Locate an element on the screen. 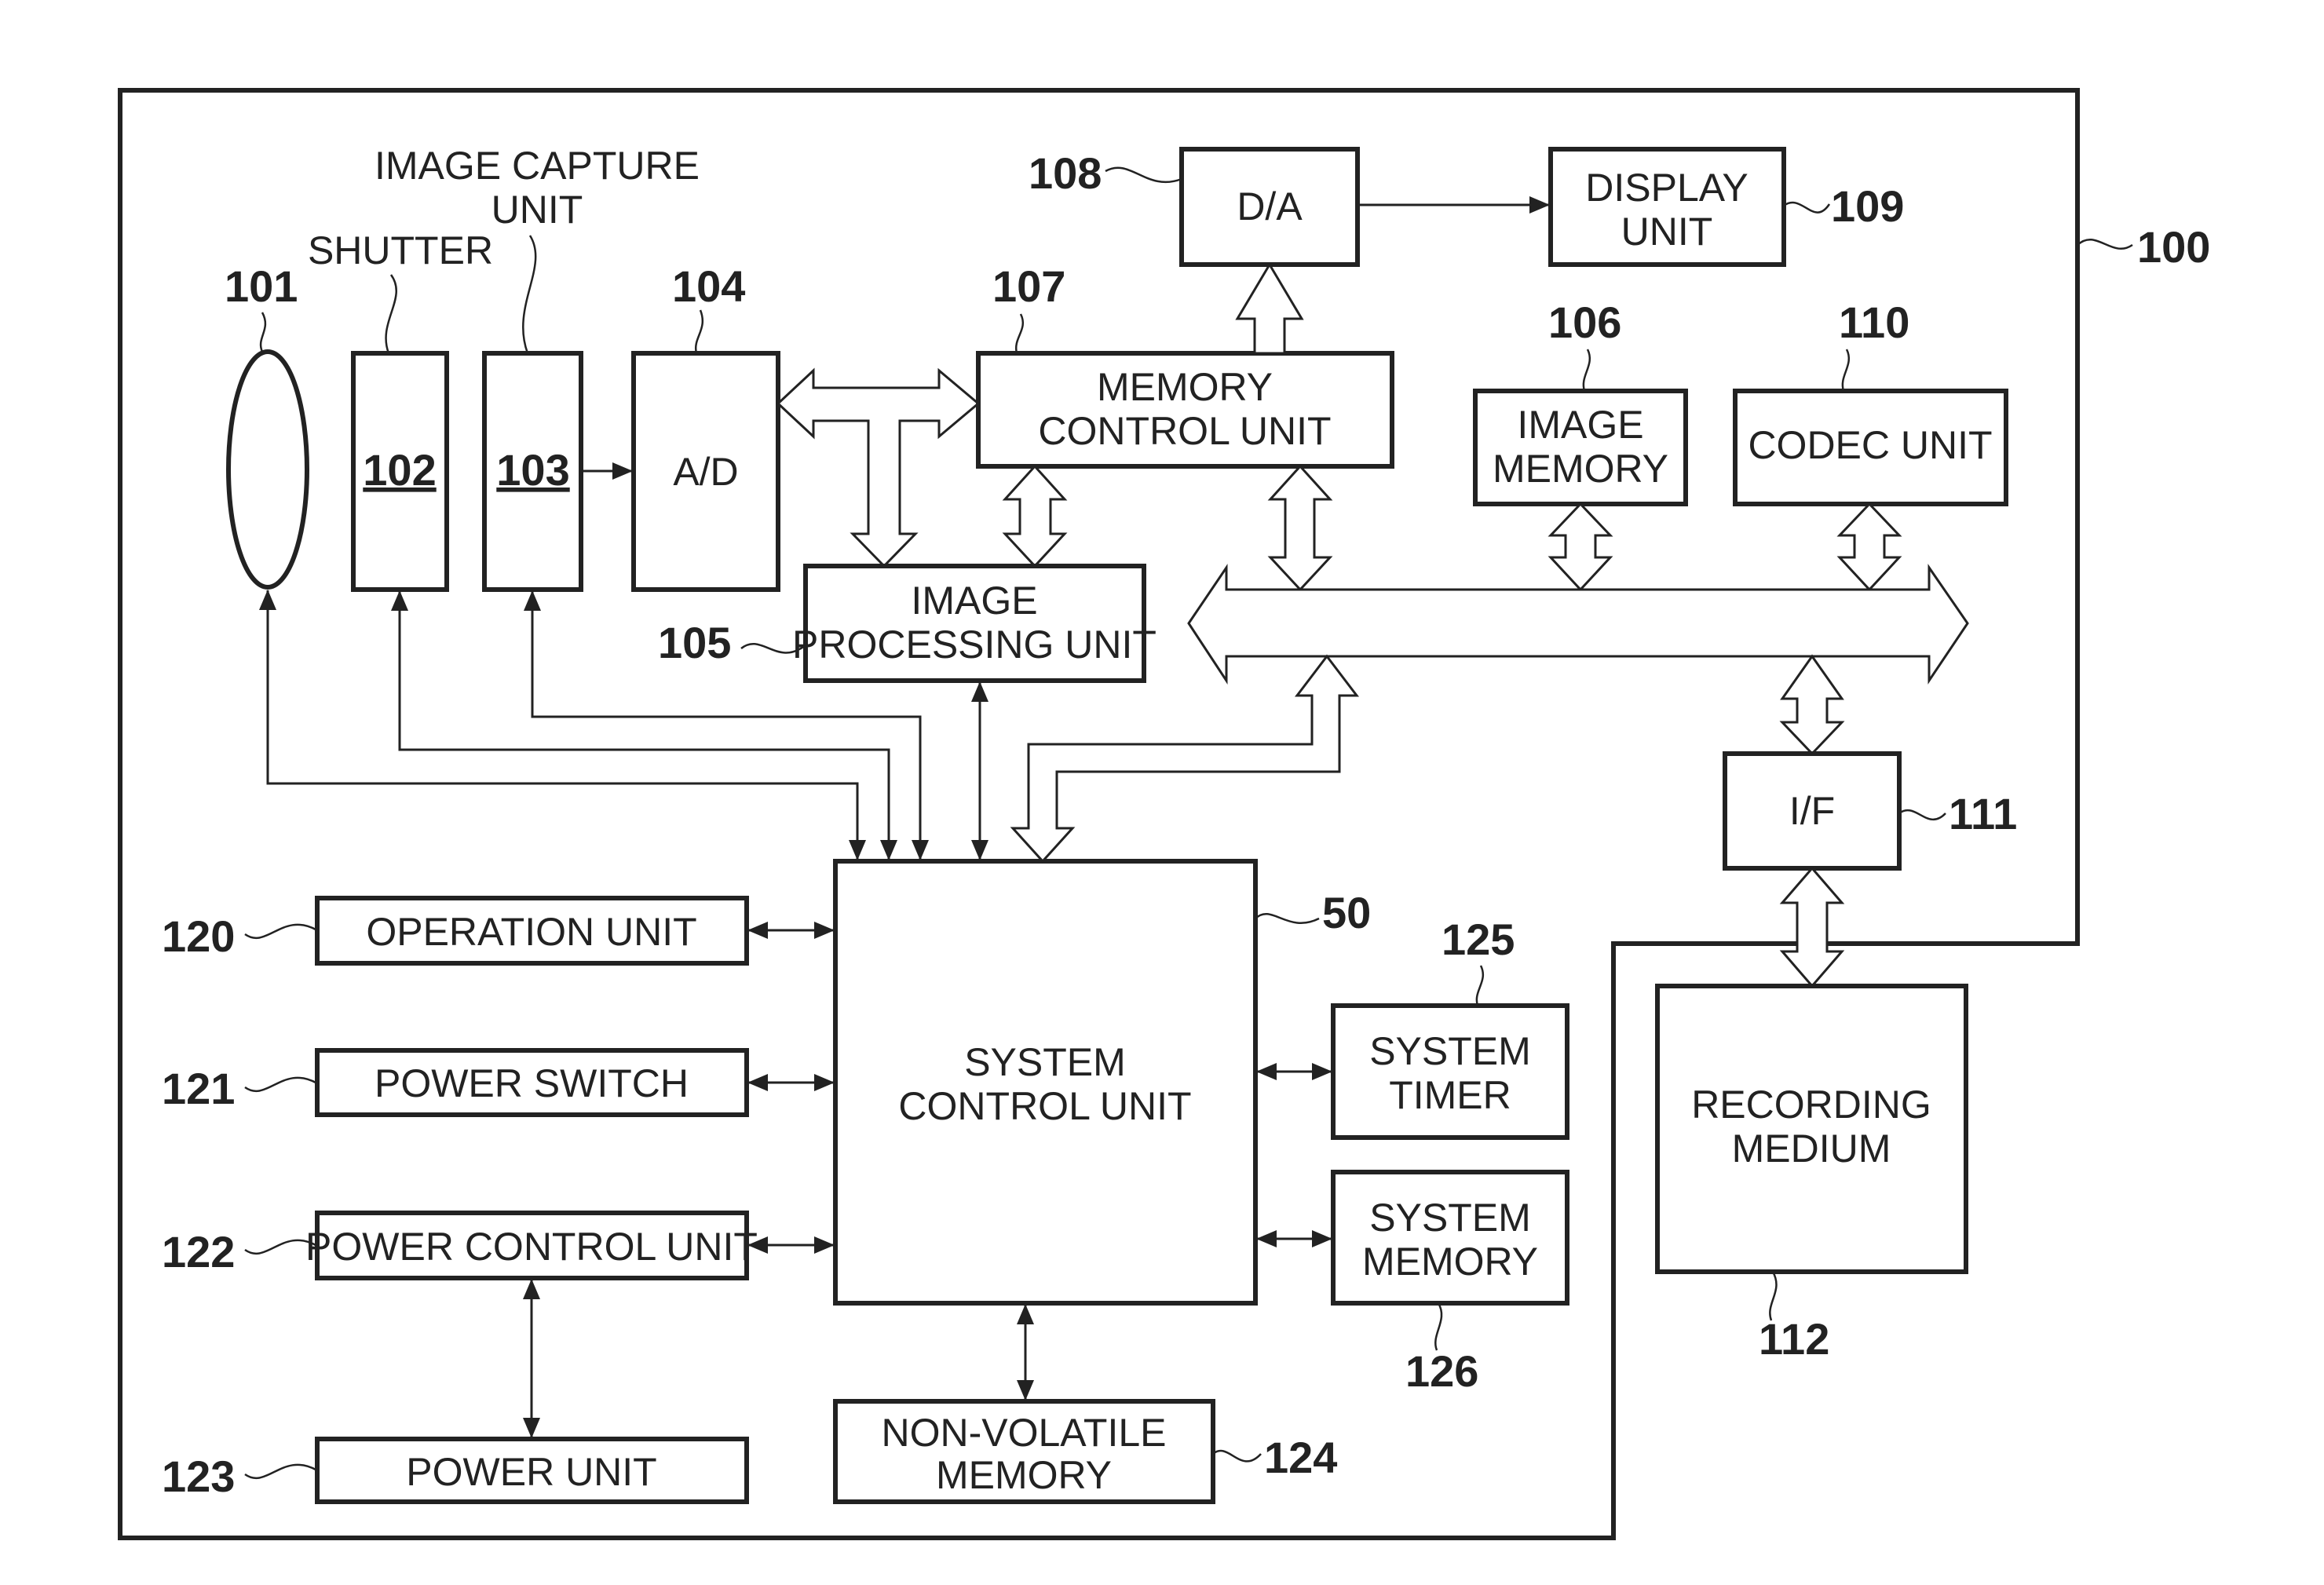 The image size is (2324, 1585). power-unit-leader is located at coordinates (281, 1471).